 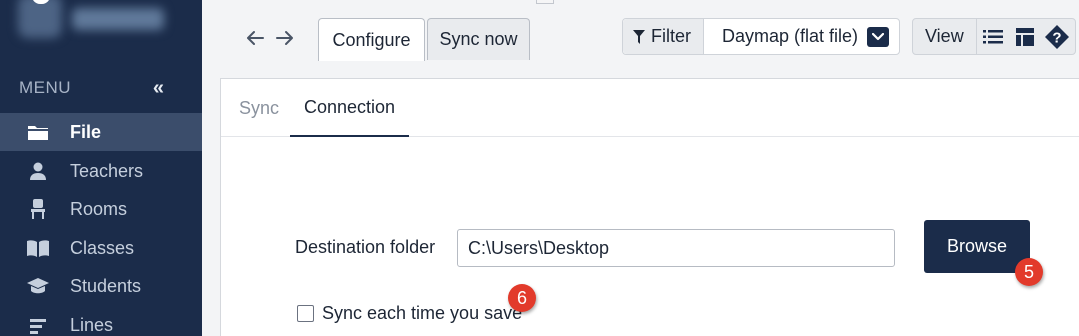 I want to click on sync-on-save-checkbox, so click(x=305, y=313).